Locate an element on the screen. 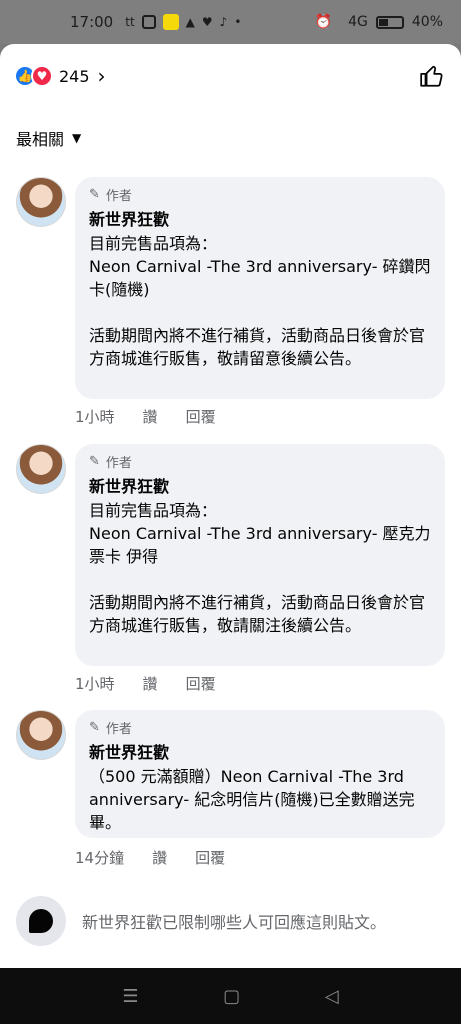  love-icon: ♥ is located at coordinates (42, 76).